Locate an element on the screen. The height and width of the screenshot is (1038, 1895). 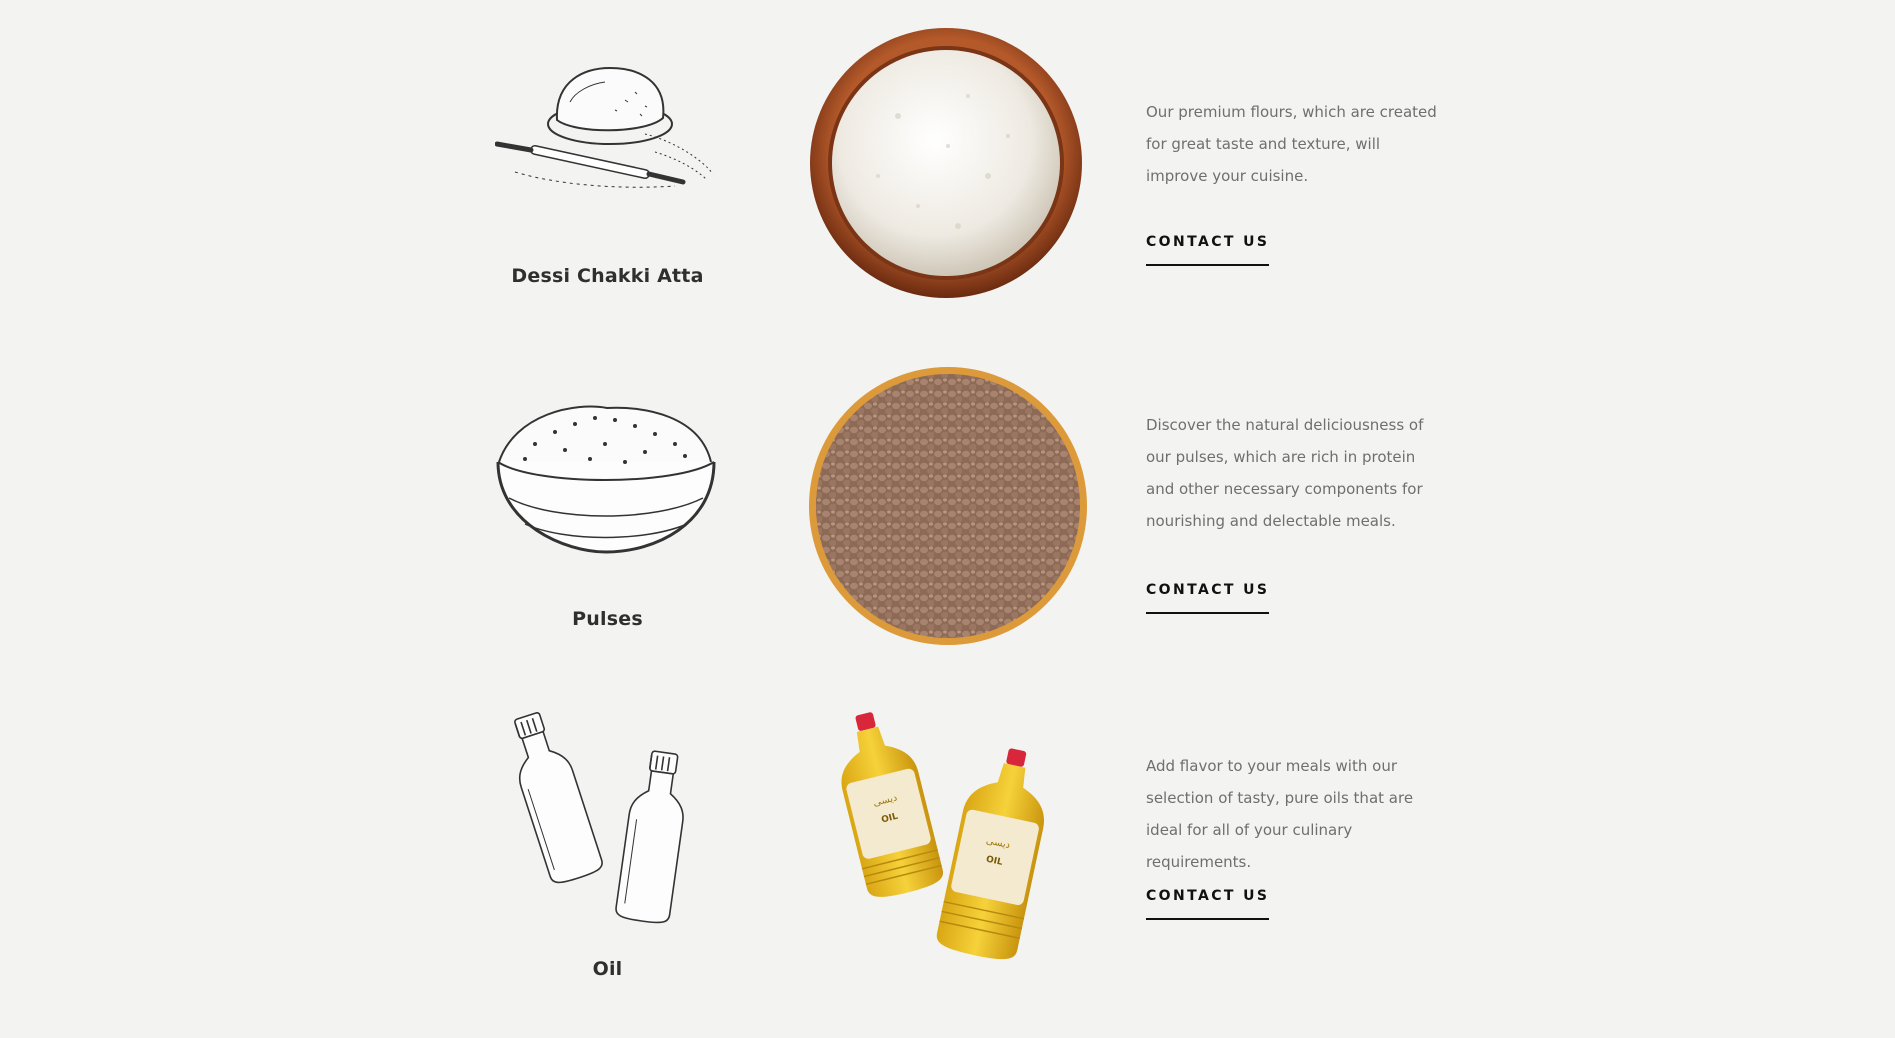
oil-bottles-icon is located at coordinates (599, 818).